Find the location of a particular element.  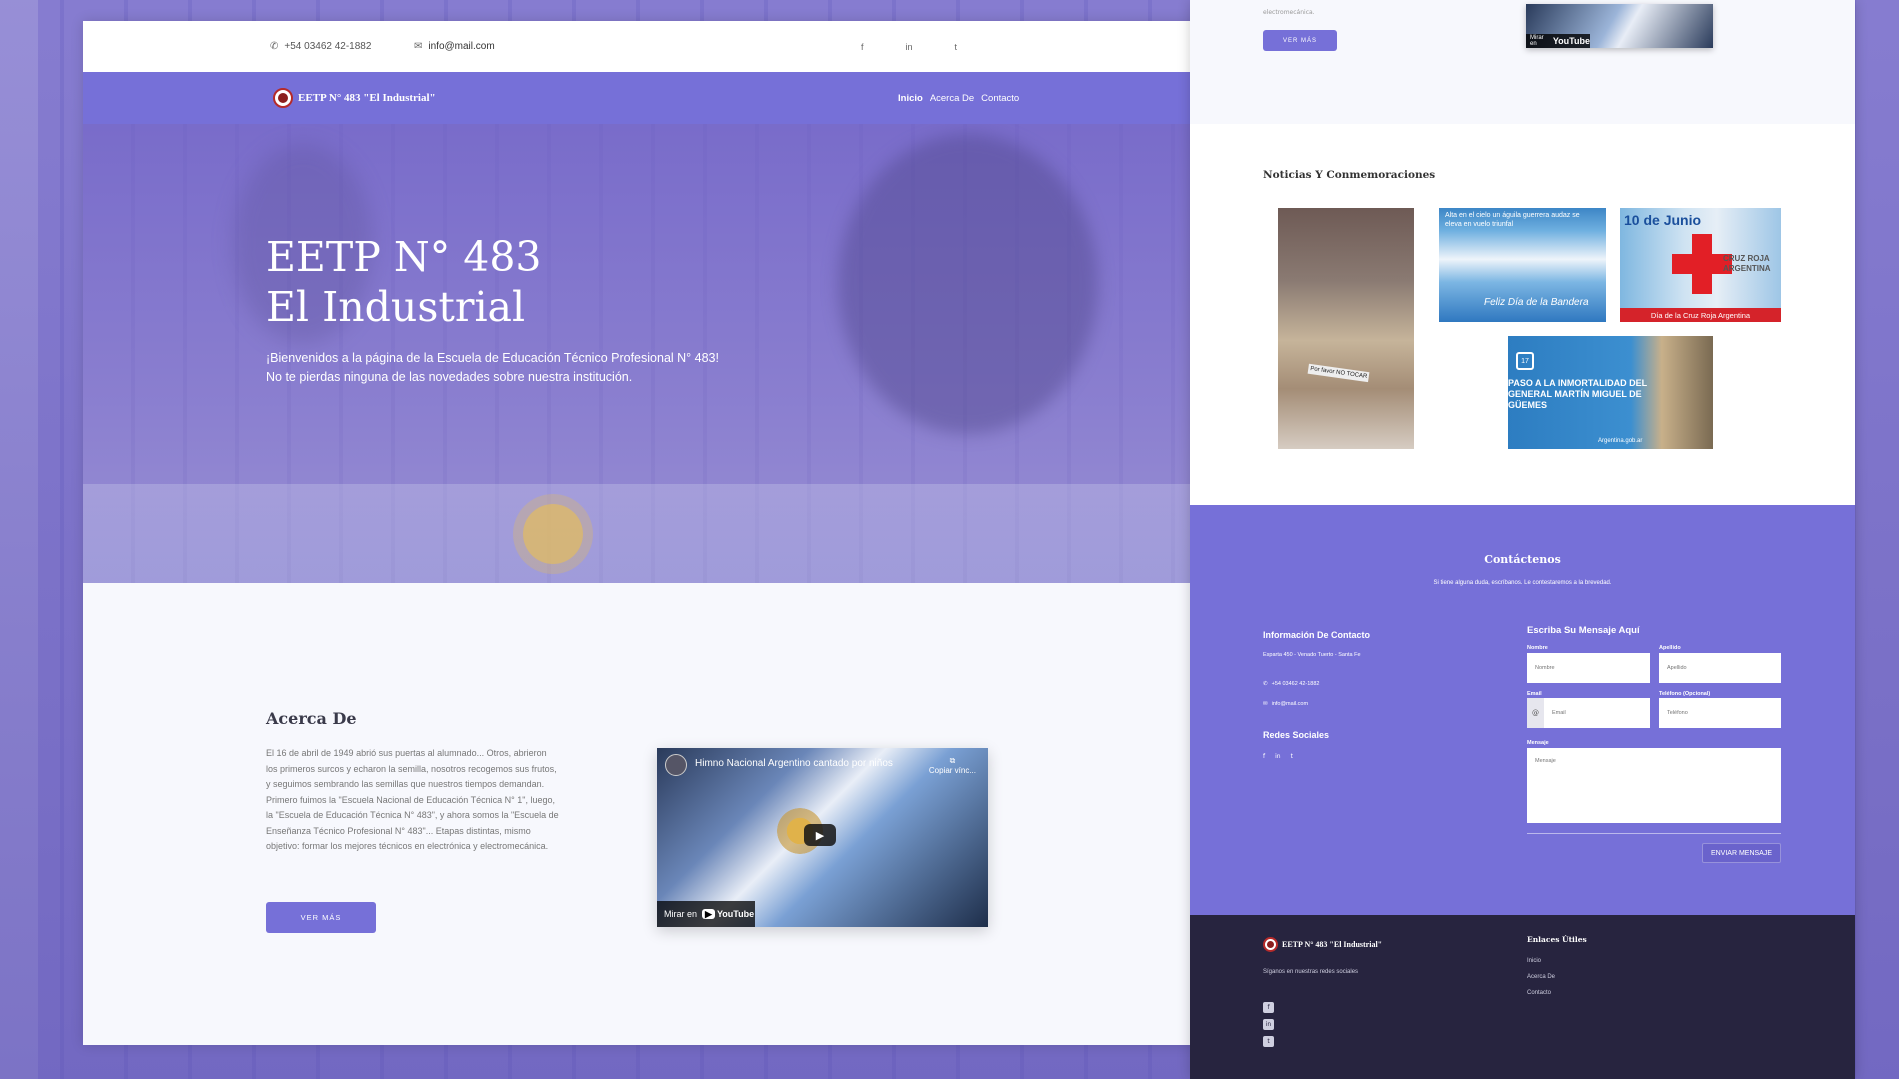

footer-follow-text: Síganos en nuestras redes sociales is located at coordinates (1311, 972).